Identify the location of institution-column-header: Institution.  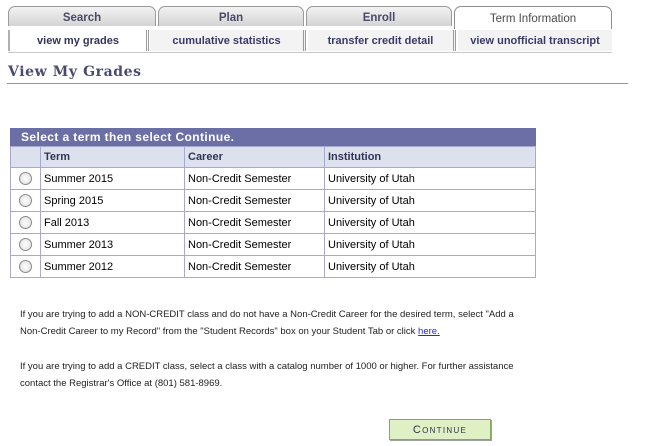
(430, 157).